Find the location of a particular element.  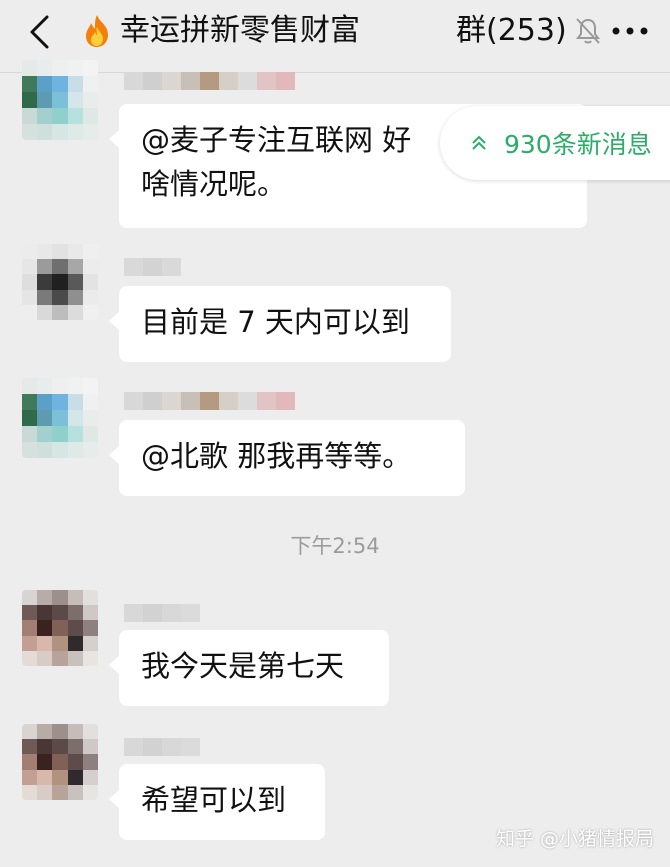

watermark-text: 知乎 @小猪情报局 is located at coordinates (575, 838).